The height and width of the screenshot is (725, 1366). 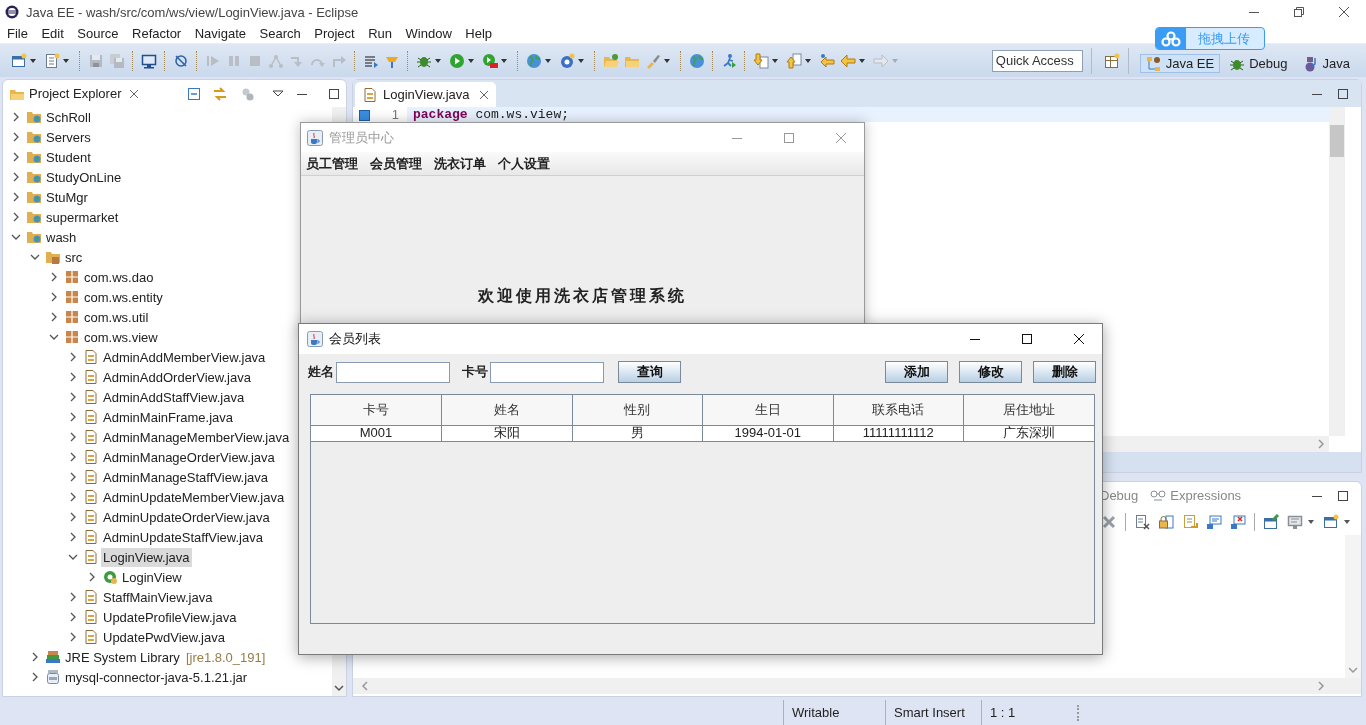 I want to click on open-perspective-icon, so click(x=1111, y=60).